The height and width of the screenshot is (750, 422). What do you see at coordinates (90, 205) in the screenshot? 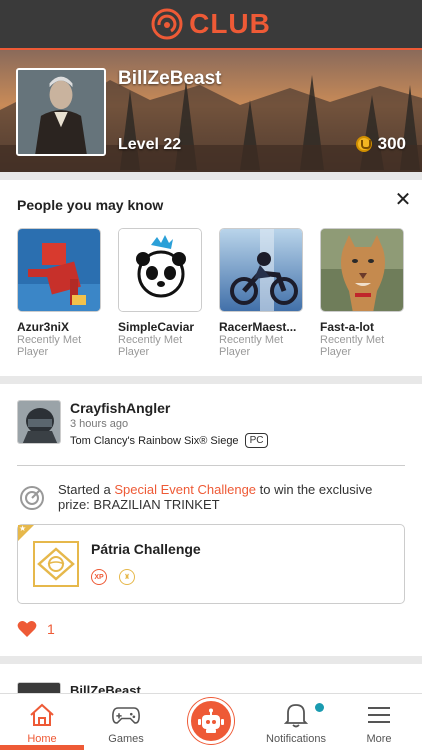
I see `section-title: People you may know` at bounding box center [90, 205].